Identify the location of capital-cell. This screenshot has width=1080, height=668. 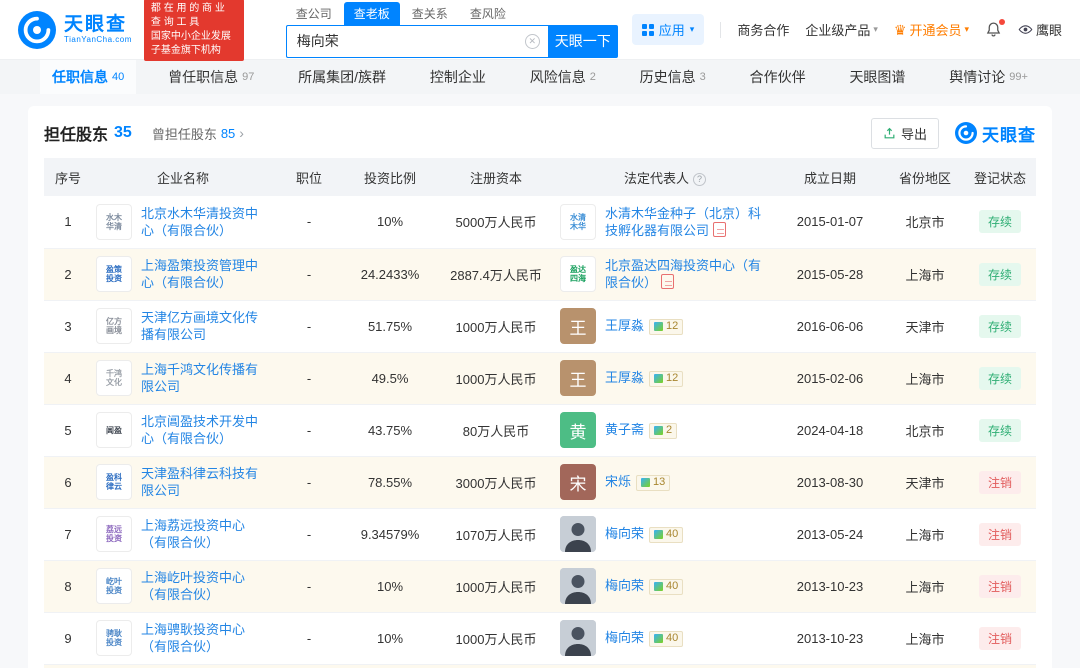
(496, 666).